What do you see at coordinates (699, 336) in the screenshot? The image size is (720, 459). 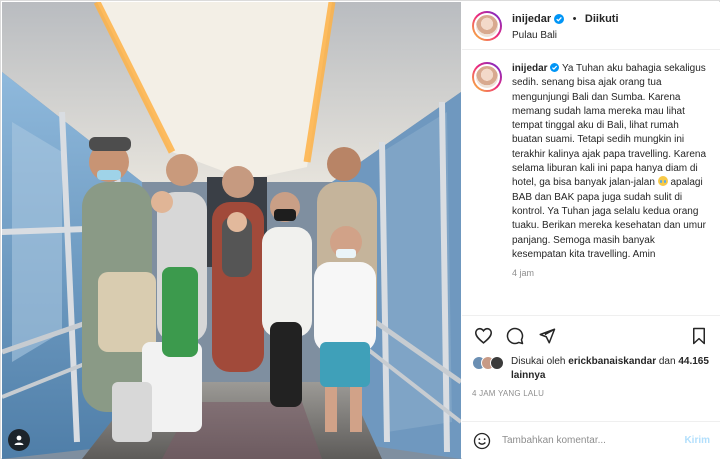 I see `bookmark-icon` at bounding box center [699, 336].